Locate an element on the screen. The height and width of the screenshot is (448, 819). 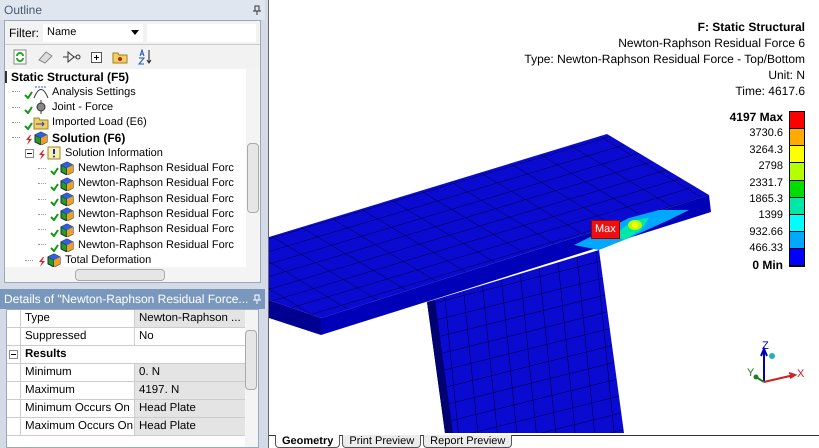
legend-value: 466.33 is located at coordinates (766, 248).